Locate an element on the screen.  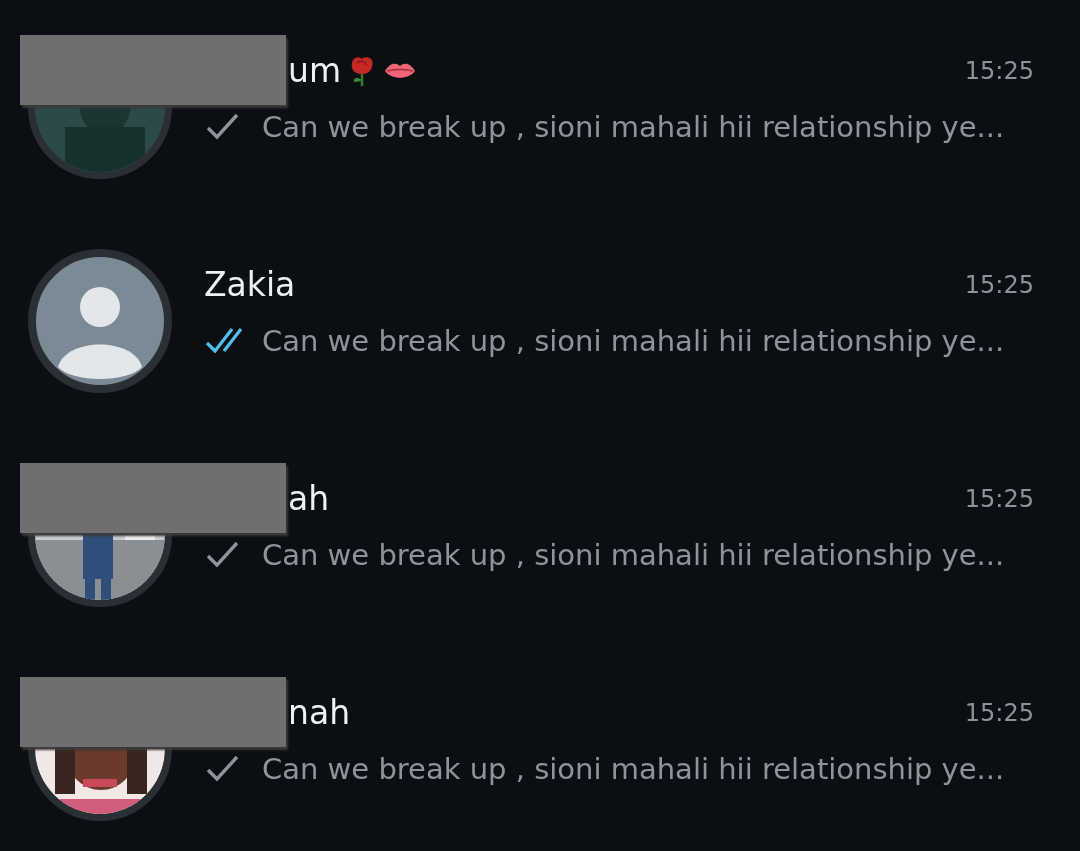
contact-name: um is located at coordinates (315, 71).